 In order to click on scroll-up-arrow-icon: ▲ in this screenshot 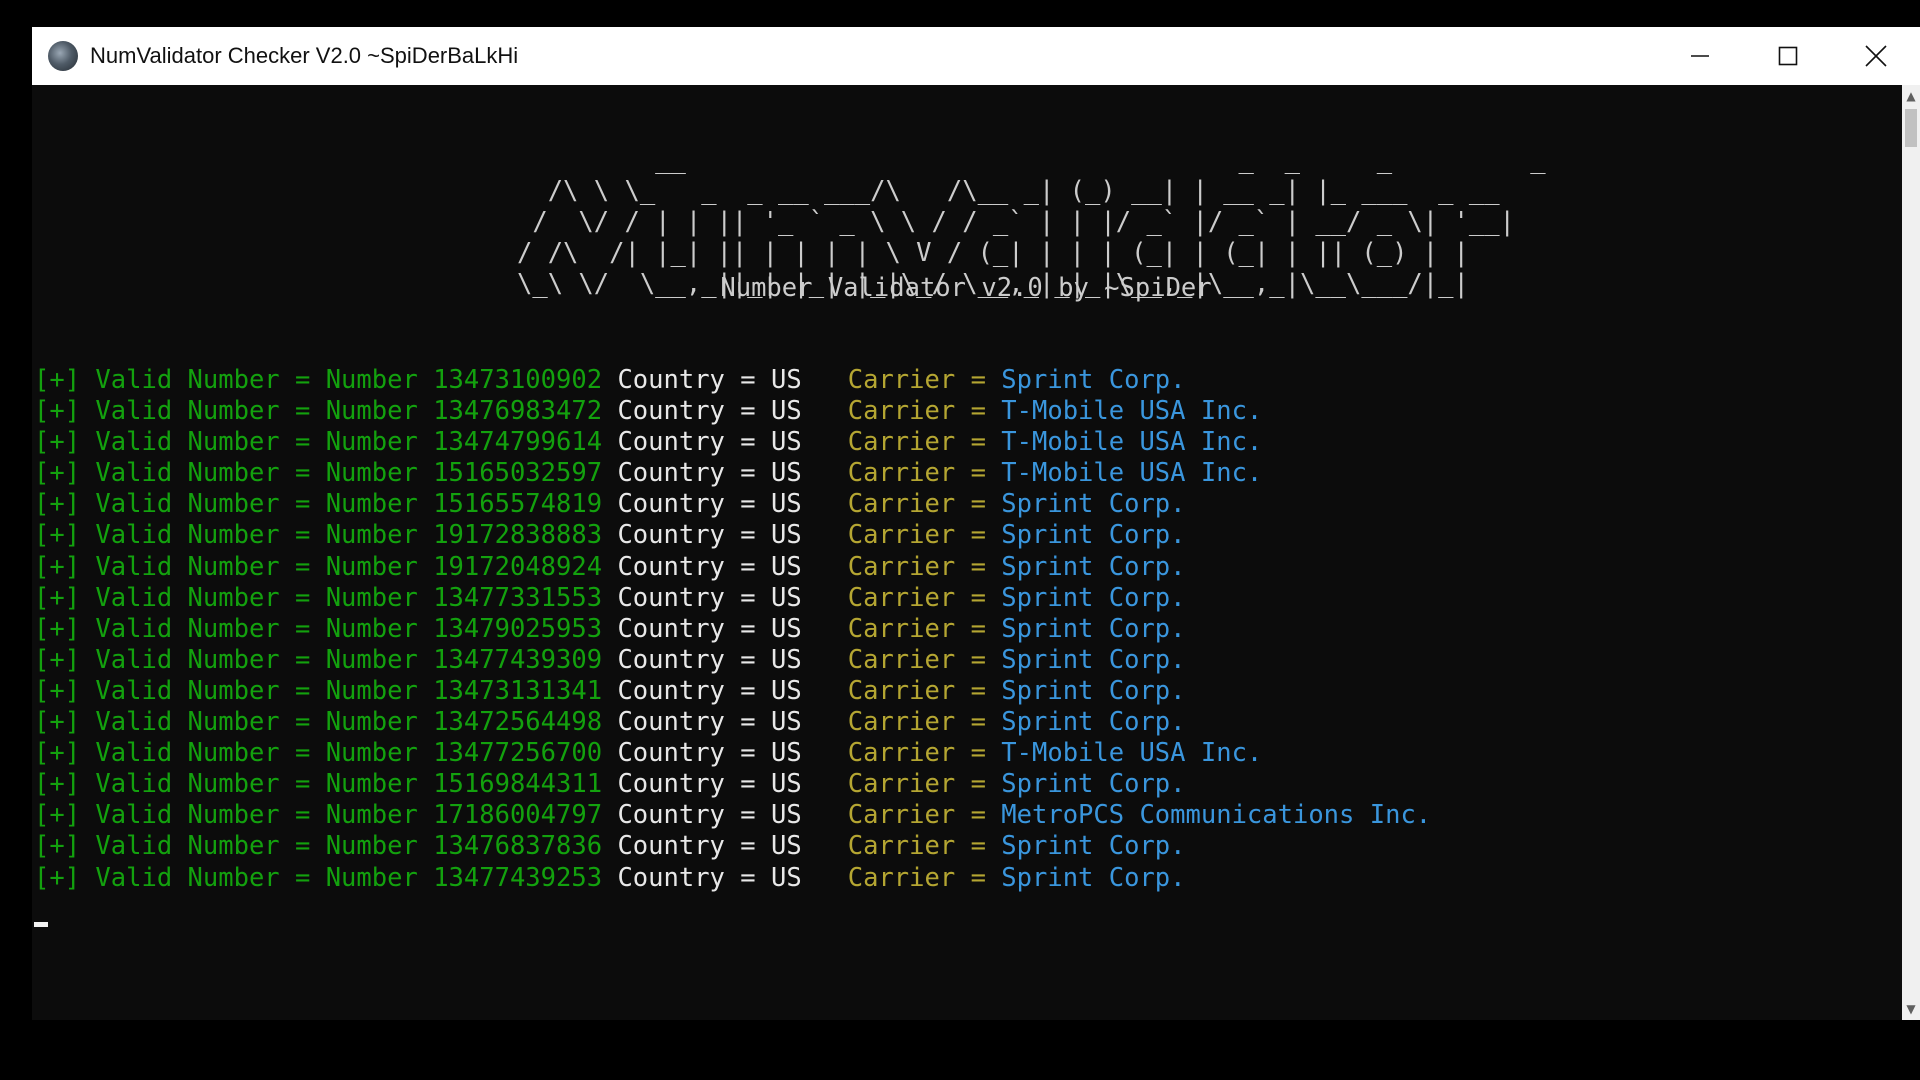, I will do `click(1911, 96)`.